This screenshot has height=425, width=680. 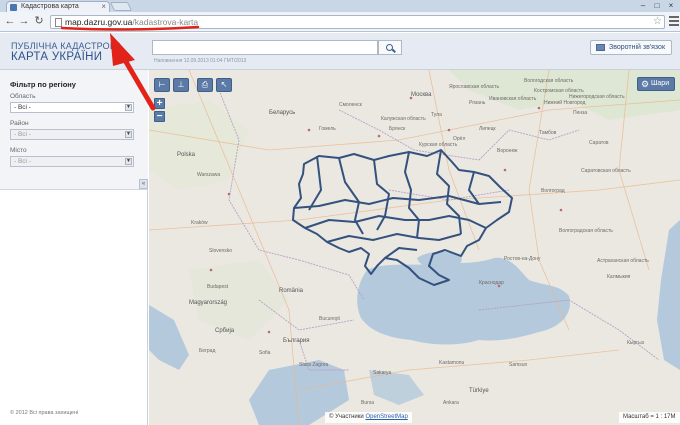 What do you see at coordinates (57, 57) in the screenshot?
I see `logo-title-line2: КАРТА УКРАЇНИ` at bounding box center [57, 57].